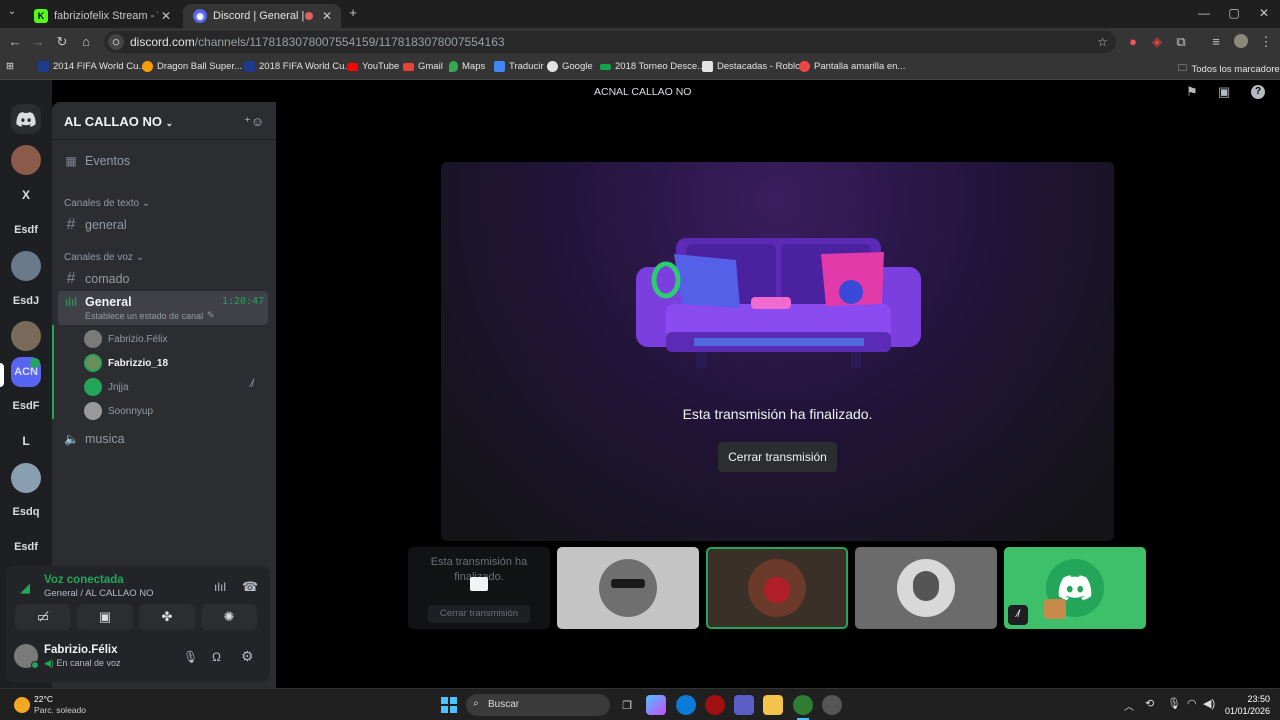 The image size is (1280, 720). Describe the element at coordinates (118, 411) in the screenshot. I see `voice-user: Soonnyup` at that location.